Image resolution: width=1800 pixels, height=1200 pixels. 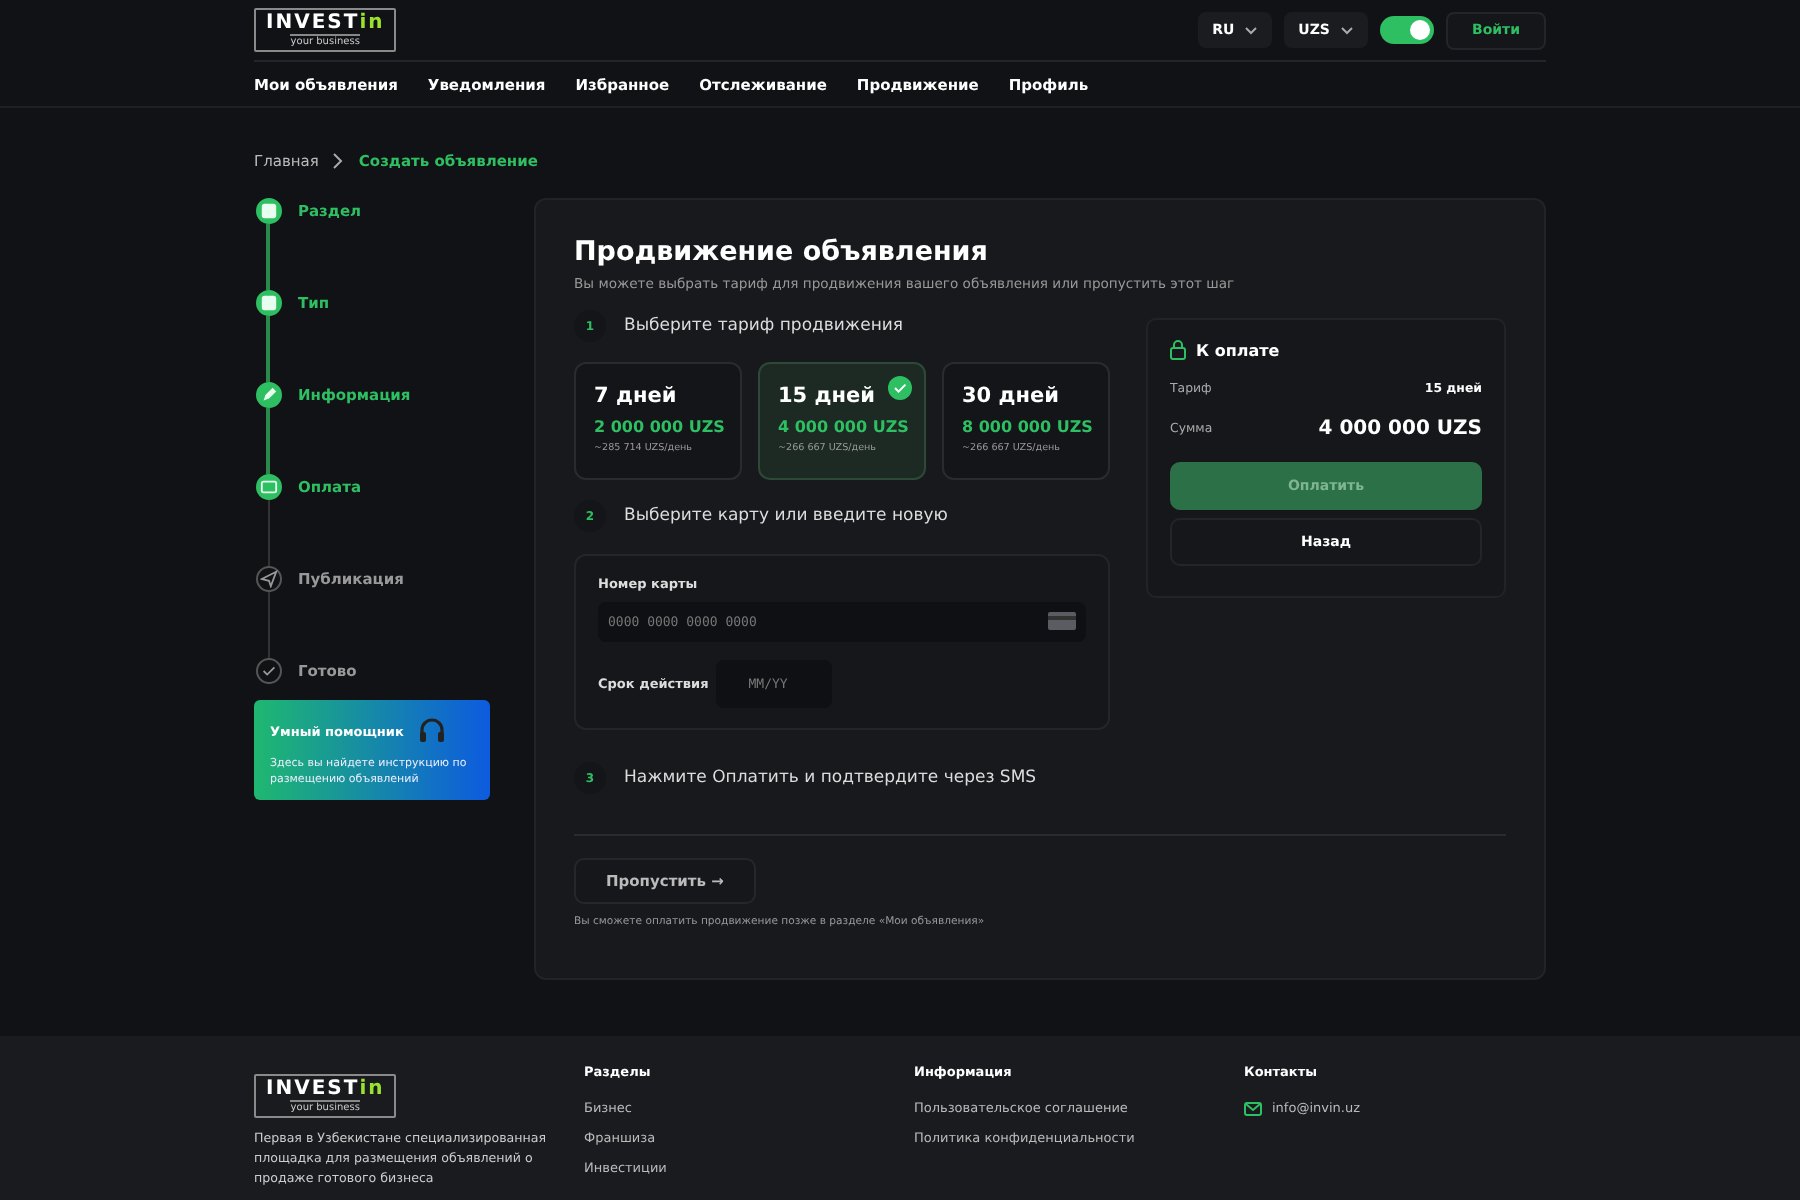 I want to click on theme-toggle, so click(x=1406, y=30).